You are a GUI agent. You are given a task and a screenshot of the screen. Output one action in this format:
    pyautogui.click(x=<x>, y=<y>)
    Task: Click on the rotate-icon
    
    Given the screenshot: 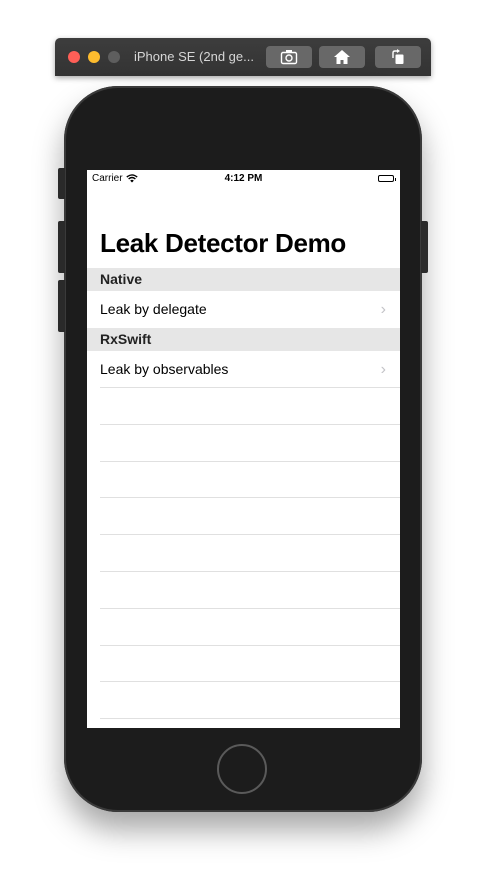 What is the action you would take?
    pyautogui.click(x=398, y=56)
    